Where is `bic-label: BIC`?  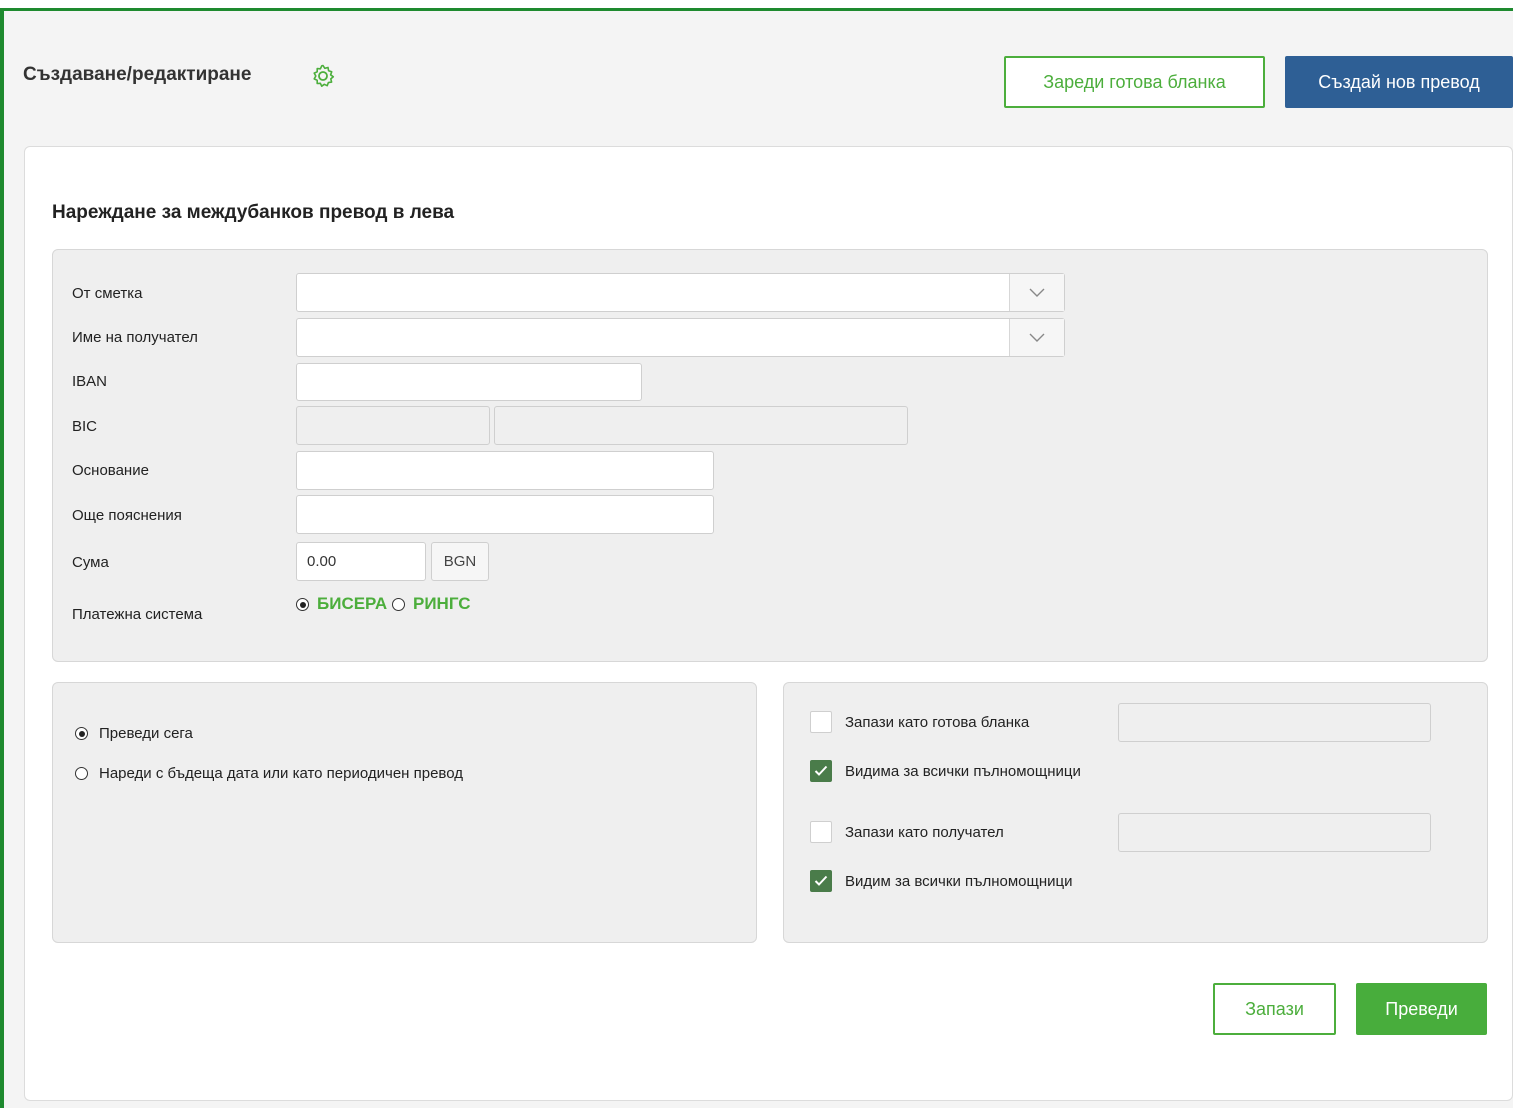 bic-label: BIC is located at coordinates (85, 426).